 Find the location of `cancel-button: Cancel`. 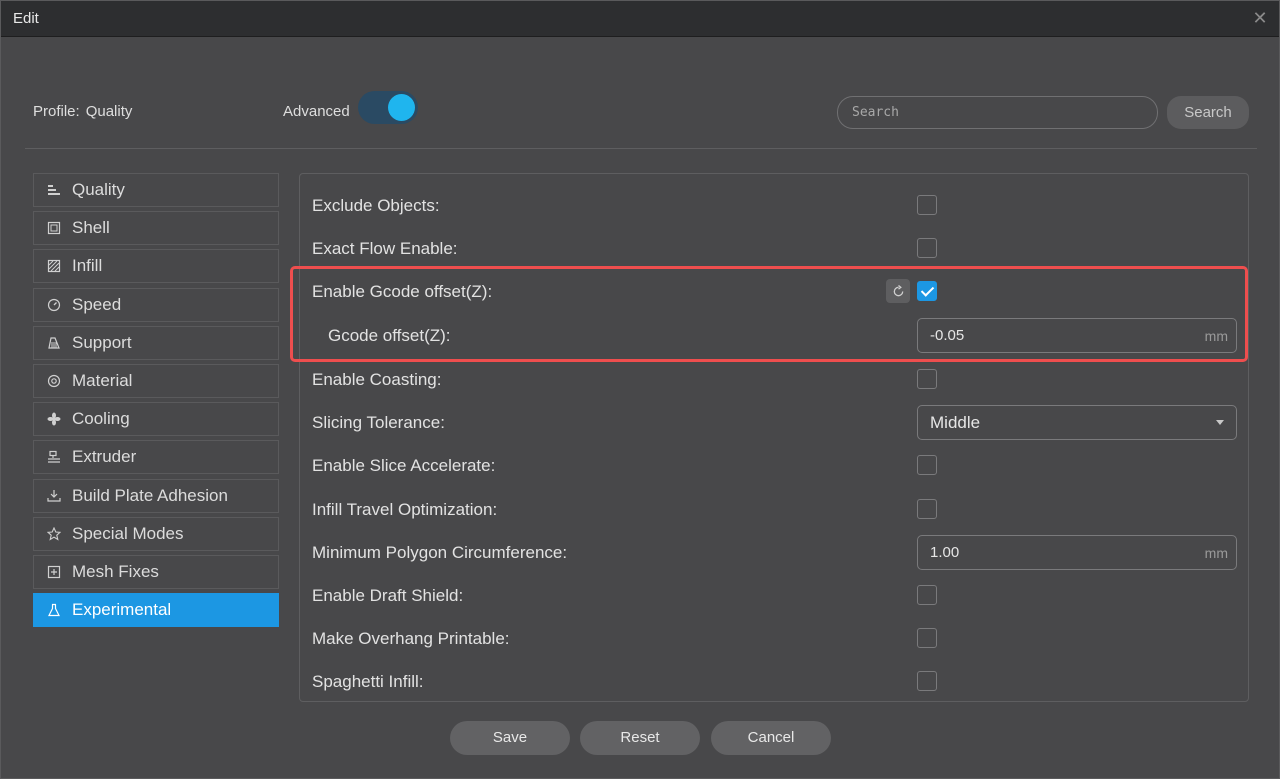

cancel-button: Cancel is located at coordinates (771, 738).